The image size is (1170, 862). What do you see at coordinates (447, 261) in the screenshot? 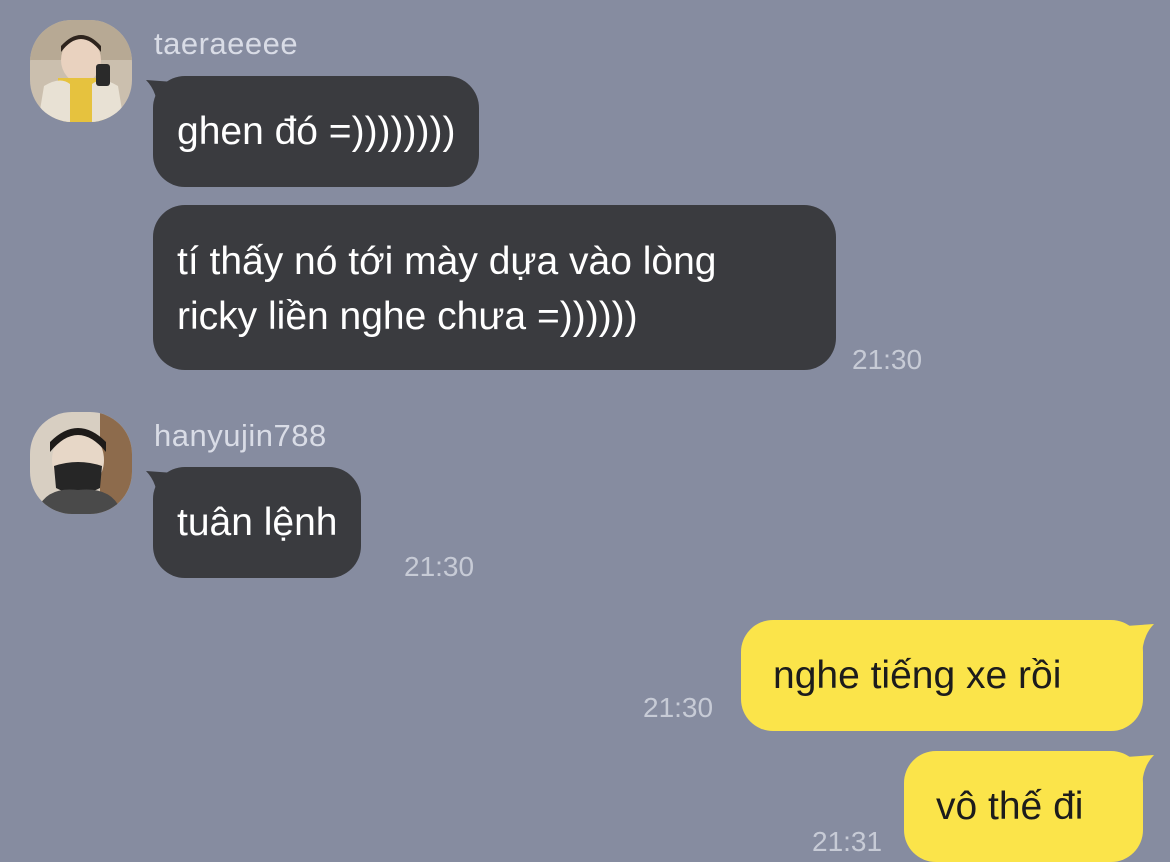
I see `message-text: tí thấy nó tới mày dựa vào lòng` at bounding box center [447, 261].